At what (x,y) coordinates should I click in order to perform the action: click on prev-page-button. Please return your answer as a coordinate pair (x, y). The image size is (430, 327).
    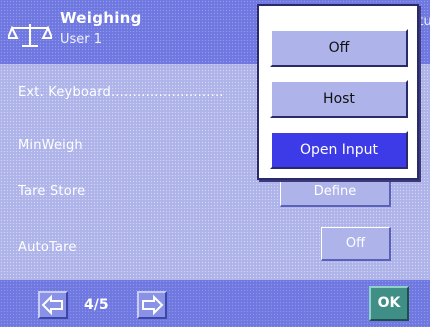
    Looking at the image, I should click on (53, 305).